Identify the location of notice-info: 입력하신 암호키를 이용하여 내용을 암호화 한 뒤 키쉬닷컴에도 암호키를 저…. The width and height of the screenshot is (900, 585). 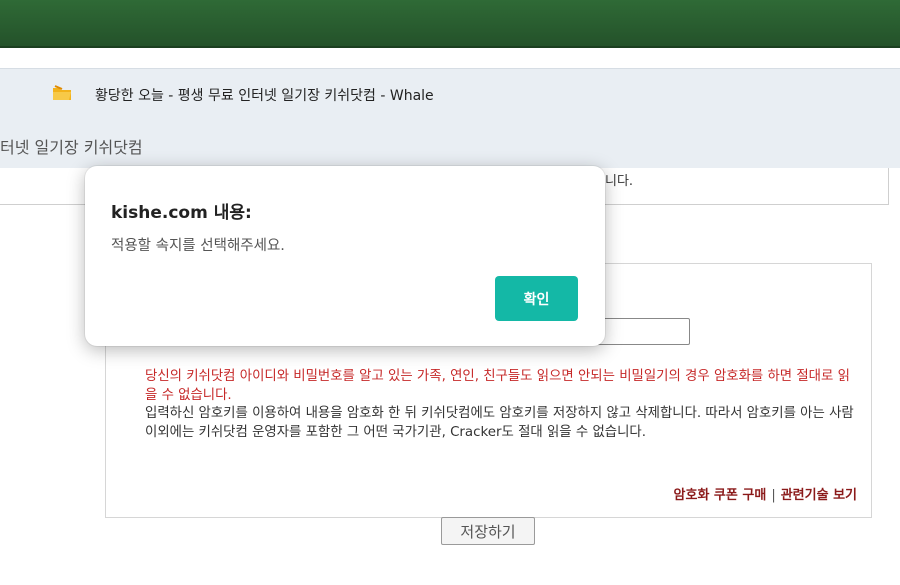
(499, 423).